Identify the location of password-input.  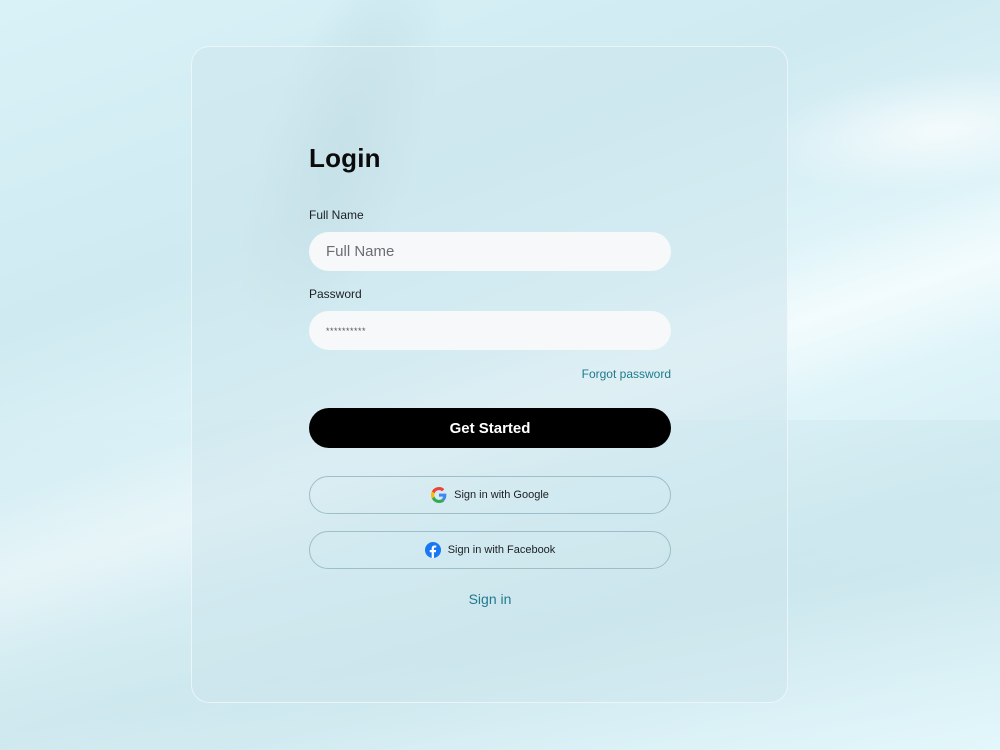
(490, 330).